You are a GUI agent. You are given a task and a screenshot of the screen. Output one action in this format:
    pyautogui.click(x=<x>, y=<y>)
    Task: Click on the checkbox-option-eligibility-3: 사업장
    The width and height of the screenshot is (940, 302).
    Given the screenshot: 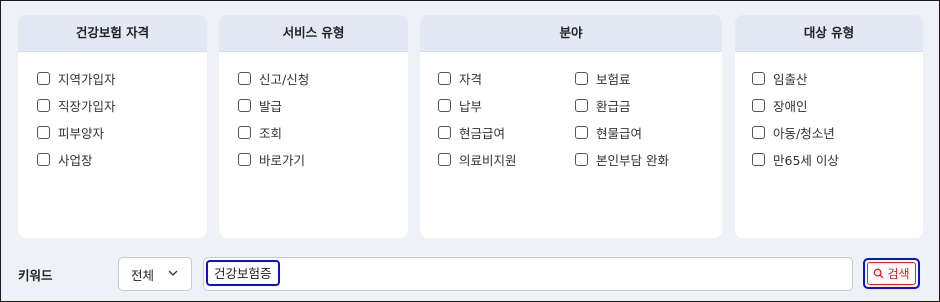 What is the action you would take?
    pyautogui.click(x=65, y=159)
    